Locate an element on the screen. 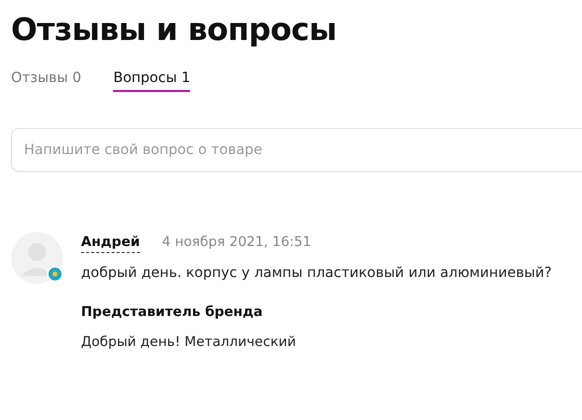  tab: Отзывы 0 is located at coordinates (46, 81).